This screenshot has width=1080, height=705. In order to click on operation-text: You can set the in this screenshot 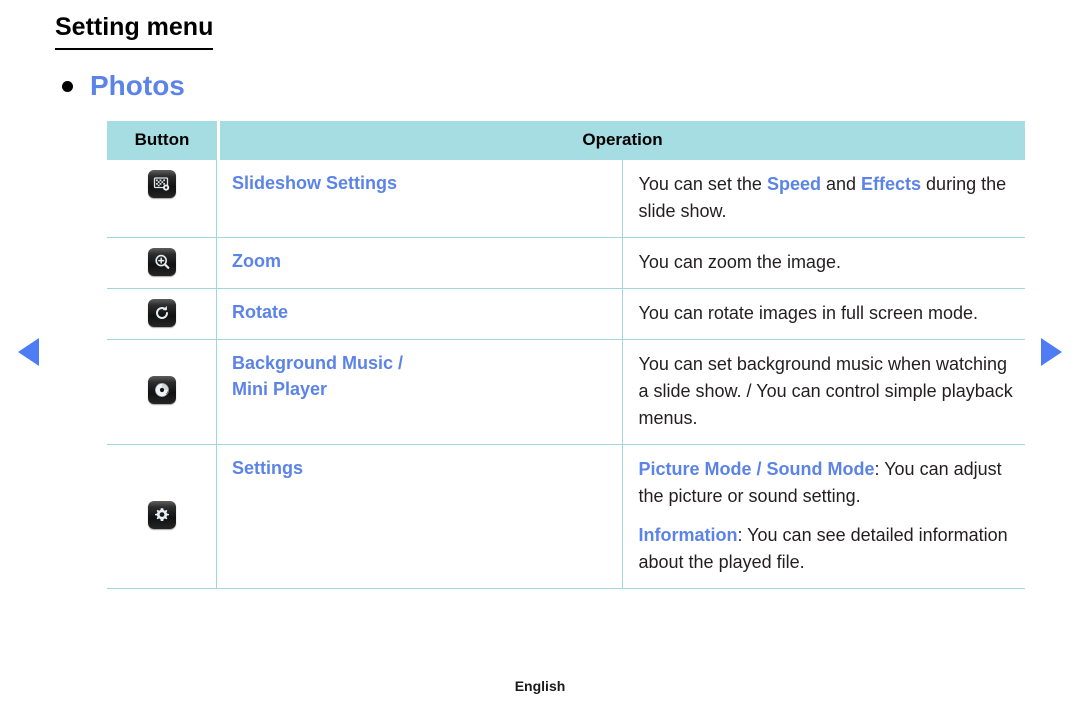, I will do `click(702, 184)`.